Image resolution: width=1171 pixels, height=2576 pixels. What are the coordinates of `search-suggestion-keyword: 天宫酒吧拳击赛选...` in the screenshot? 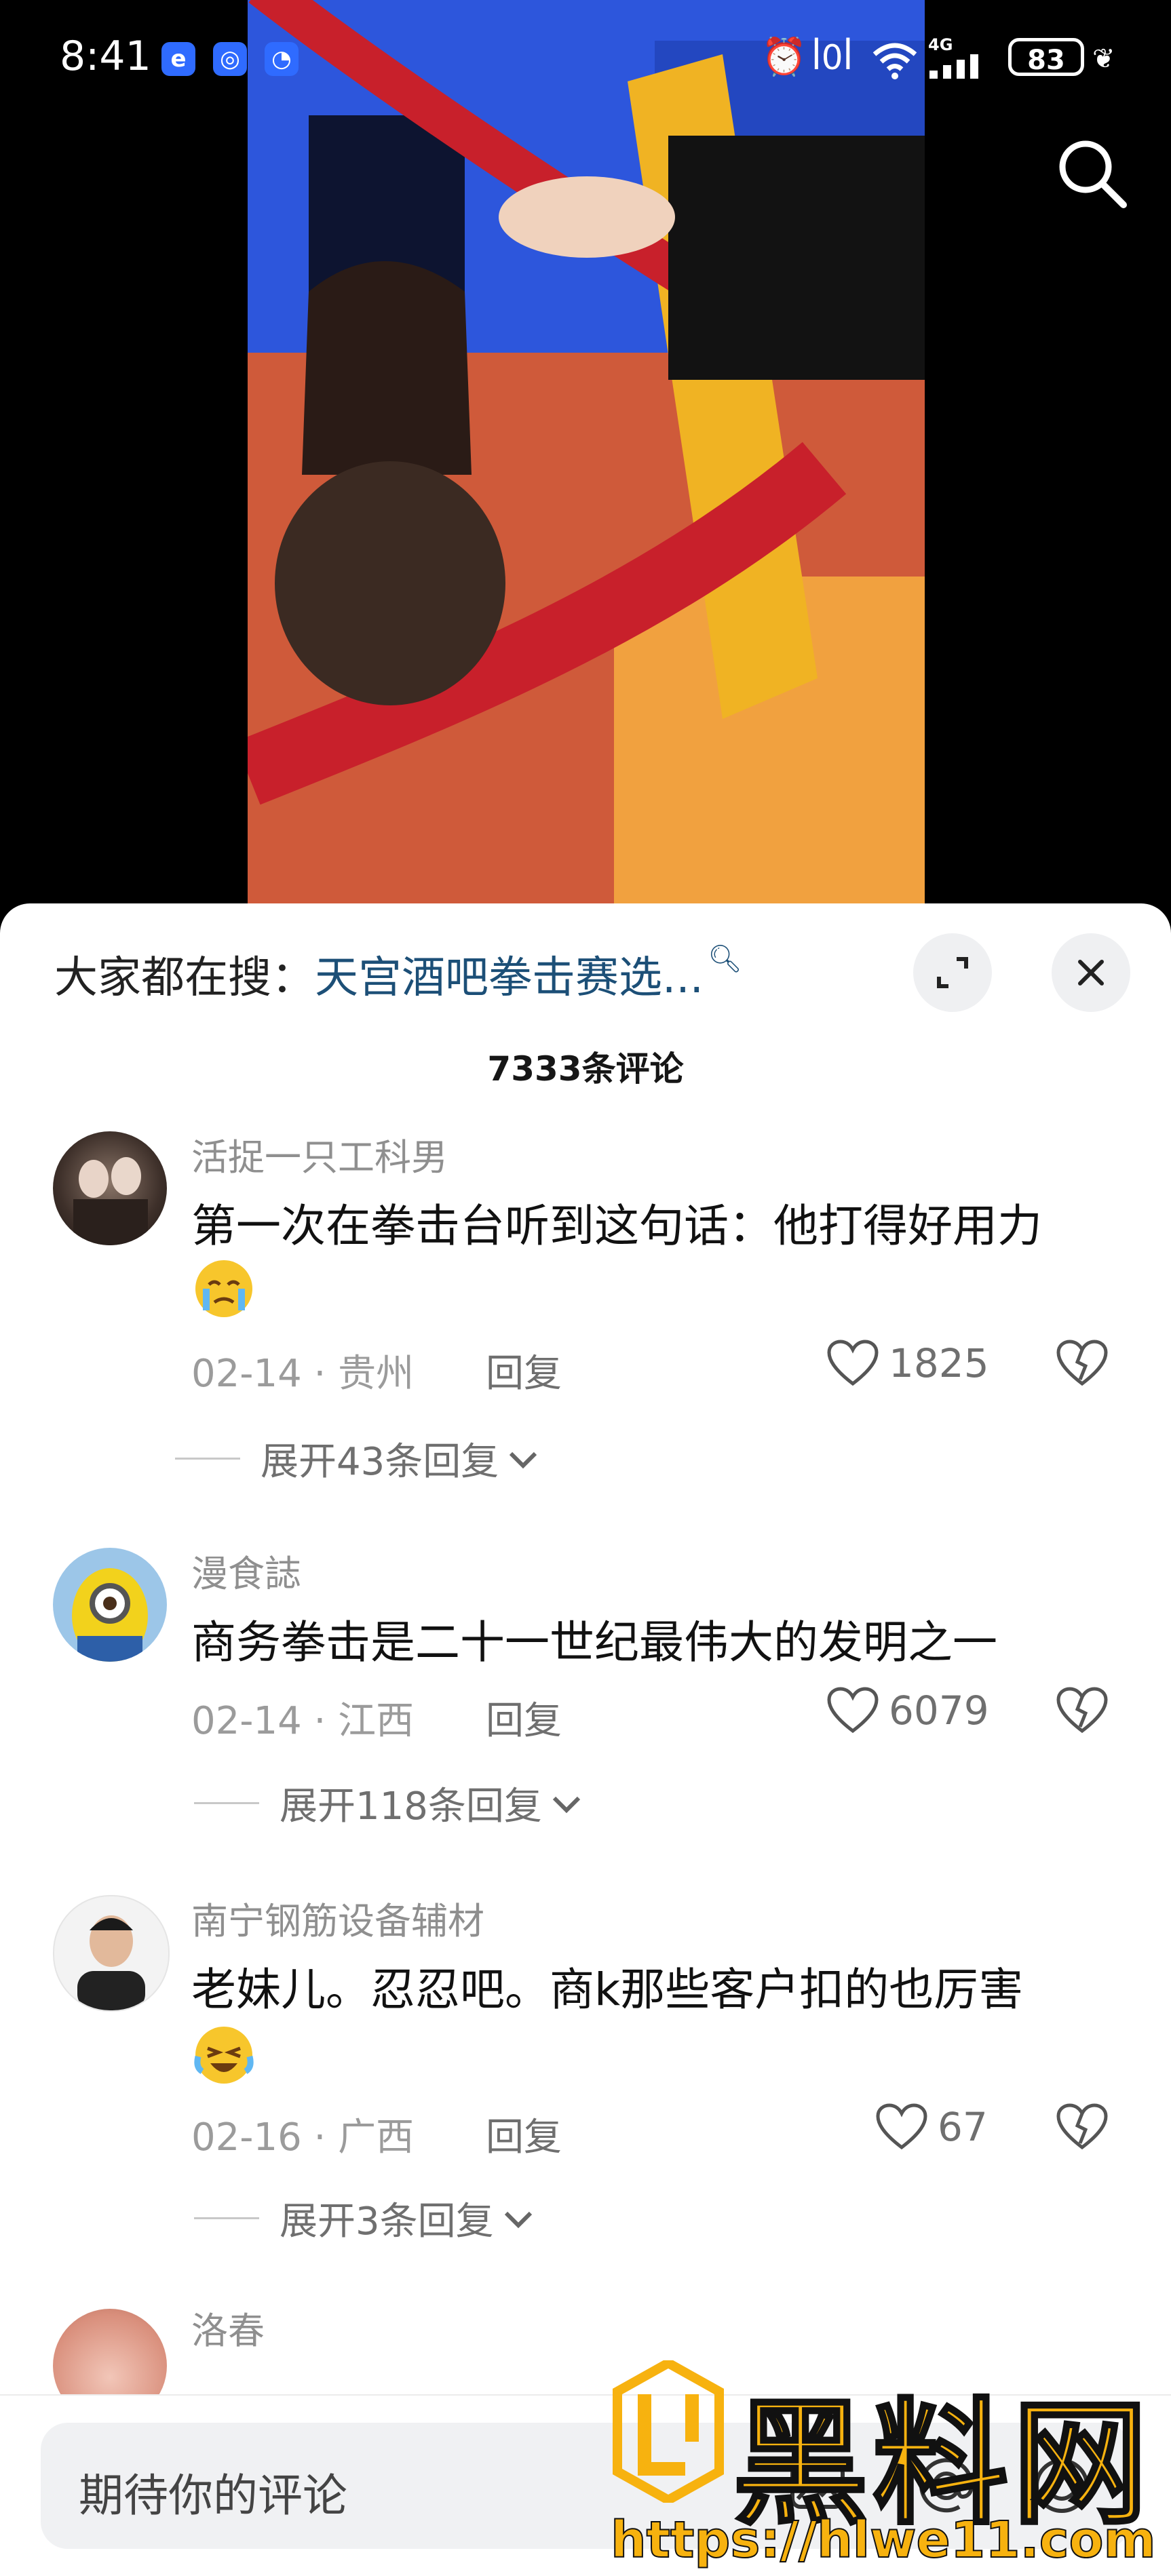 It's located at (509, 978).